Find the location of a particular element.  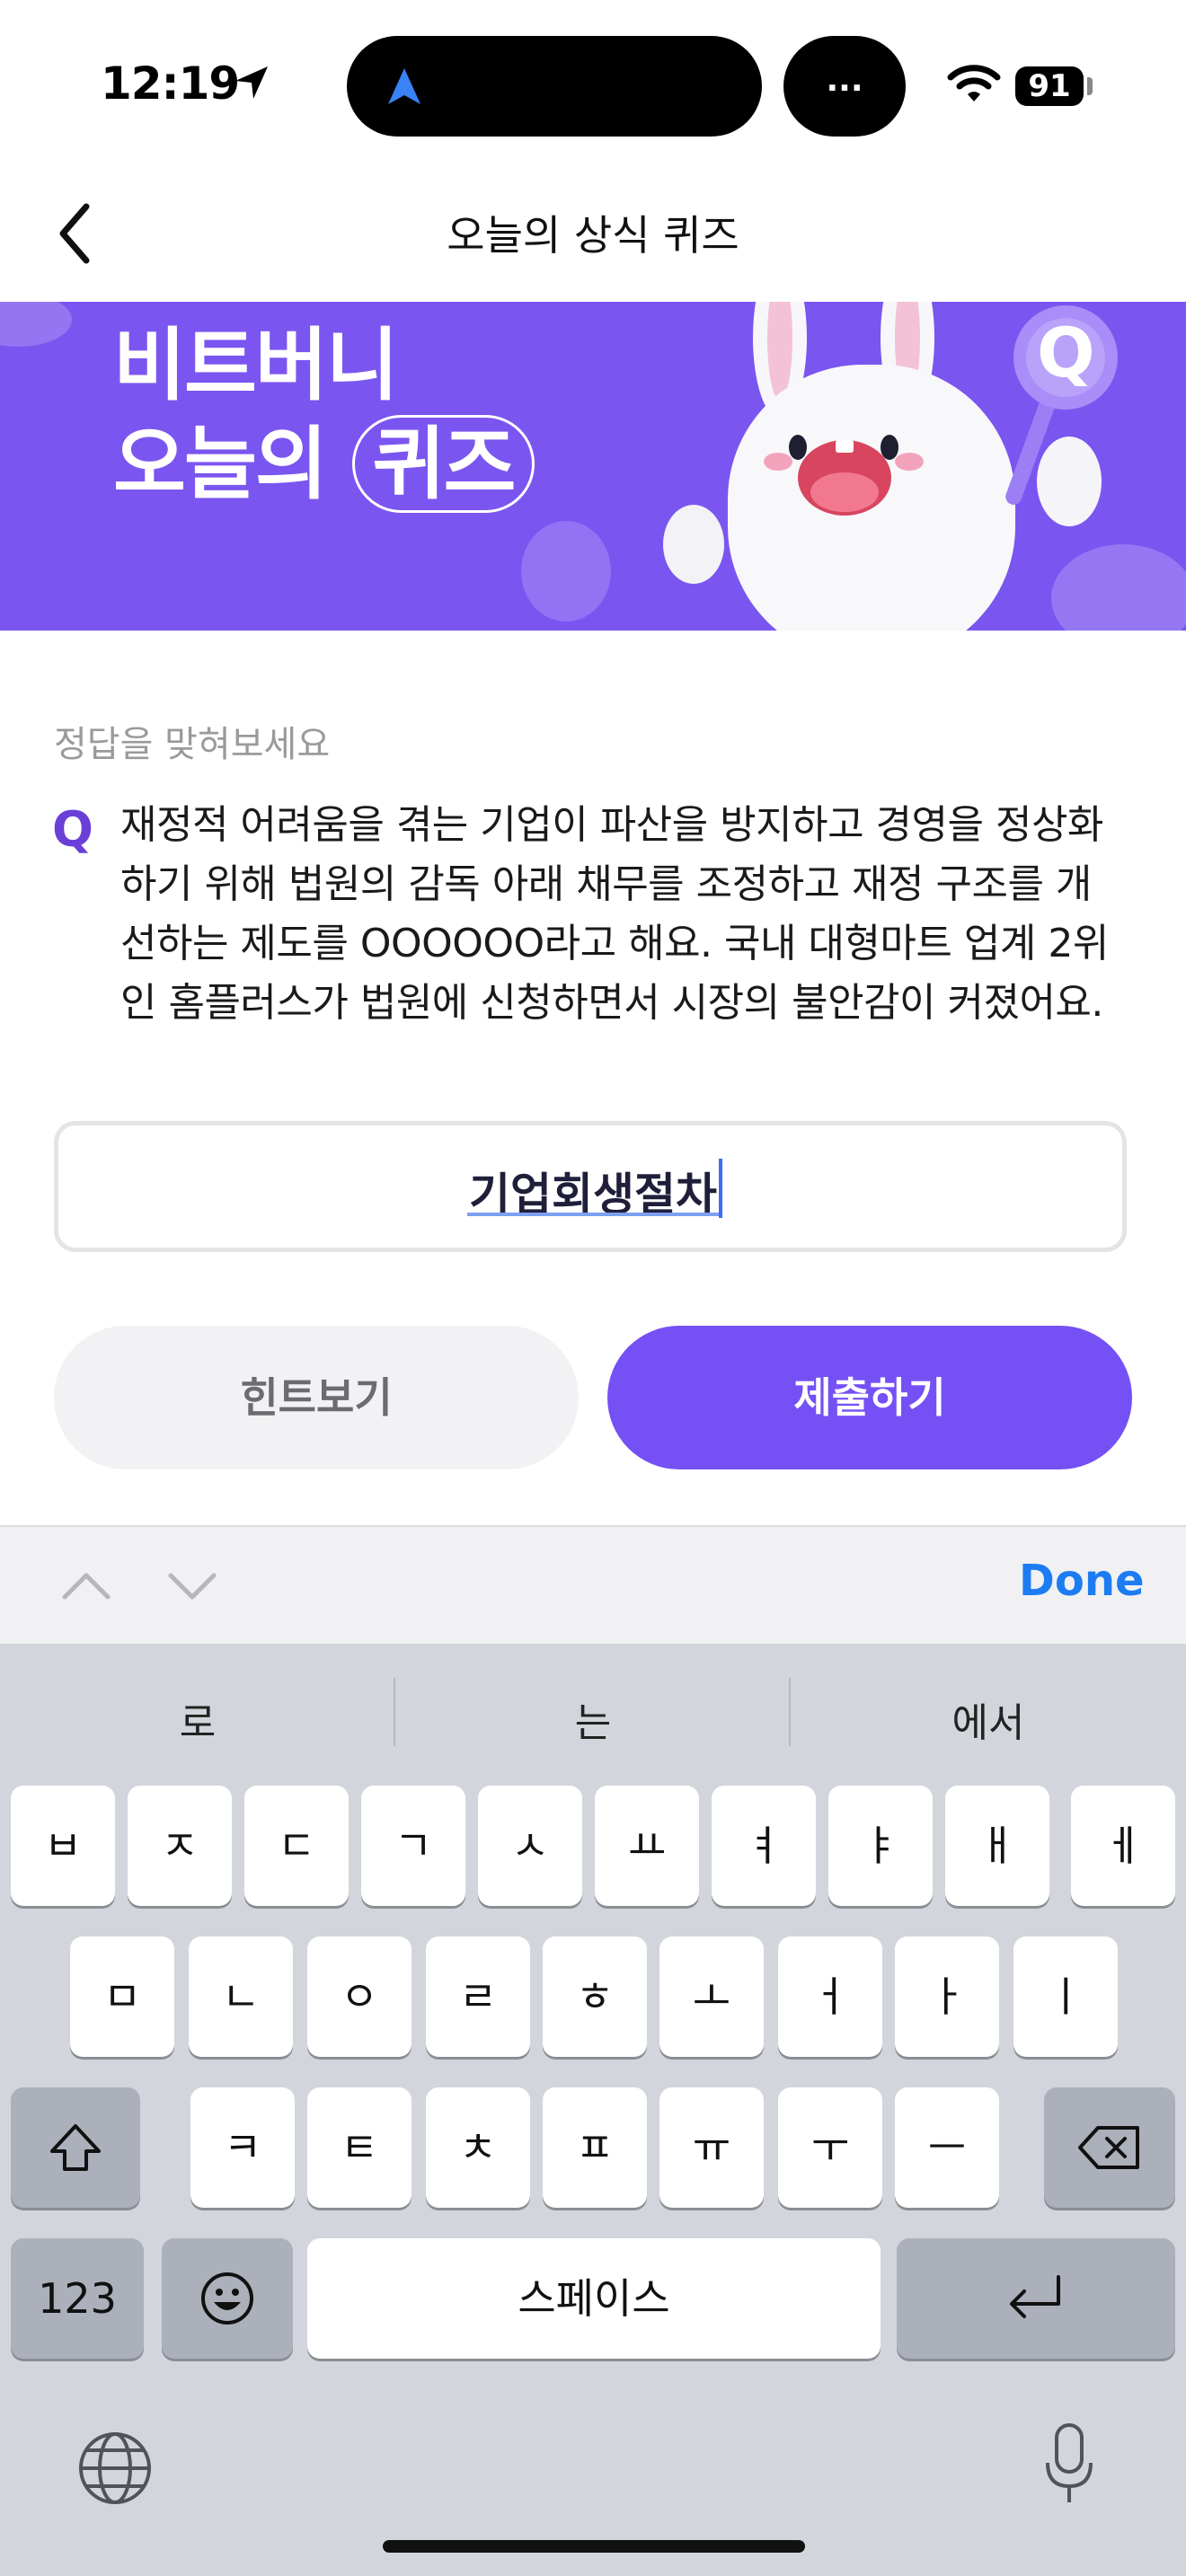

battery-indicator: 91 is located at coordinates (1049, 86).